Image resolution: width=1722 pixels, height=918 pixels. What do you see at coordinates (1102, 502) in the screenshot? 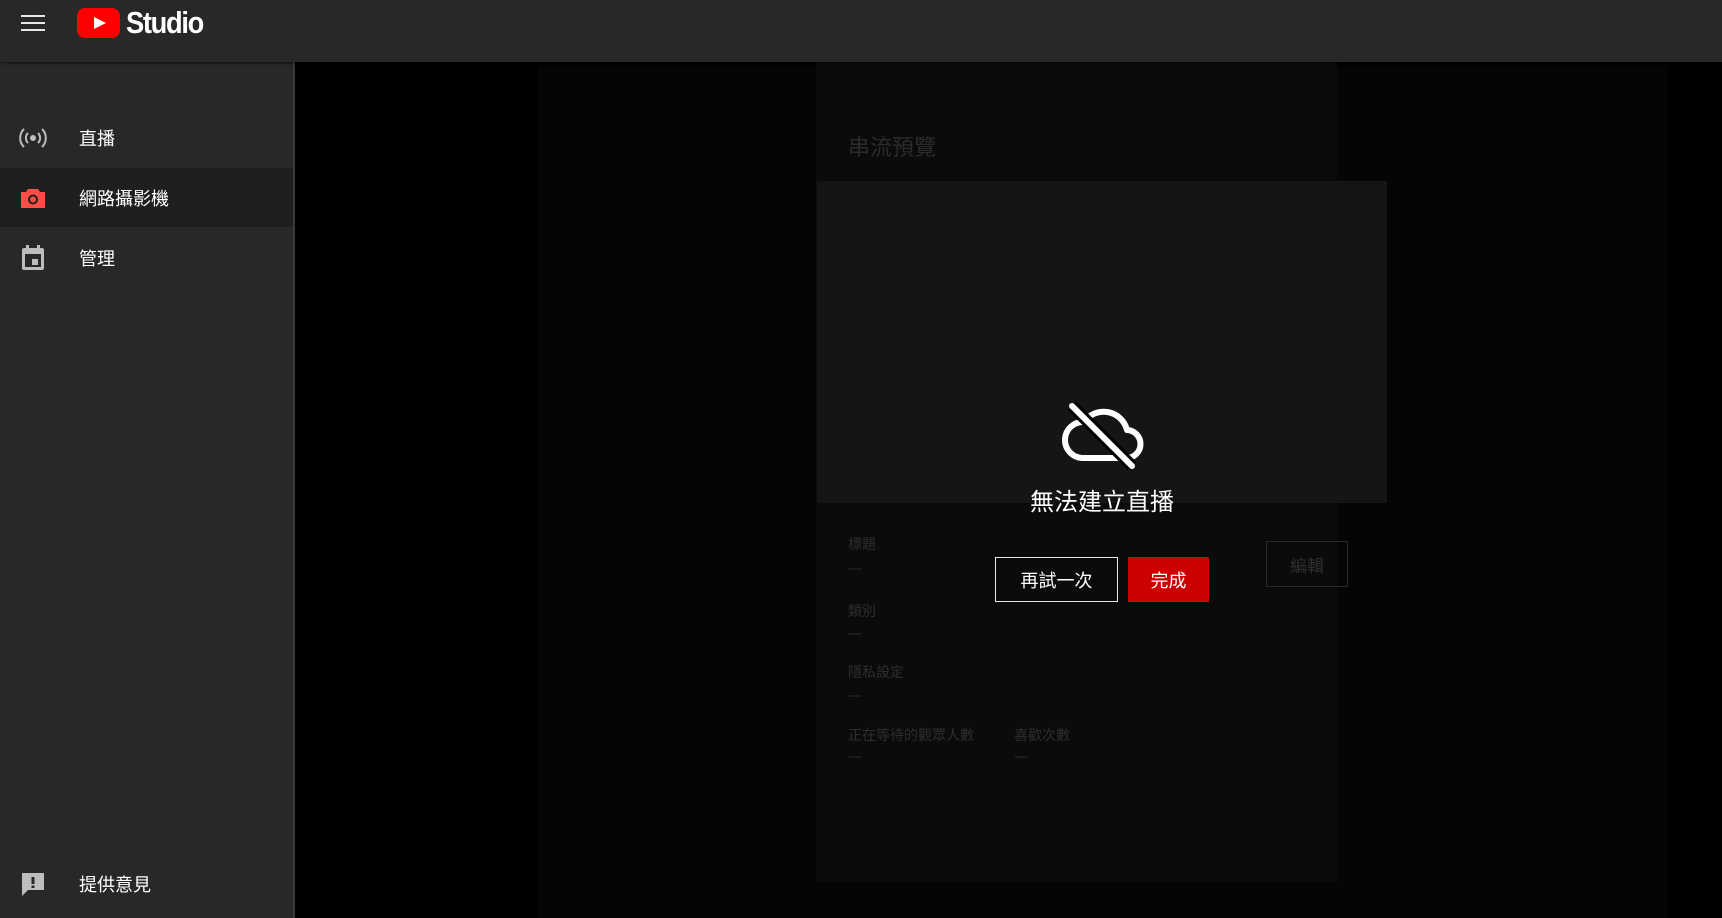
I see `error-message: 無法建立直播` at bounding box center [1102, 502].